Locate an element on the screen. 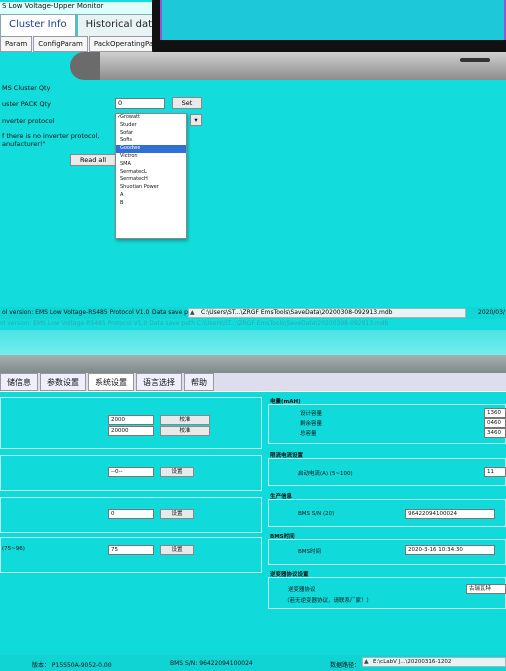  set-button-3: 设置 is located at coordinates (177, 550).